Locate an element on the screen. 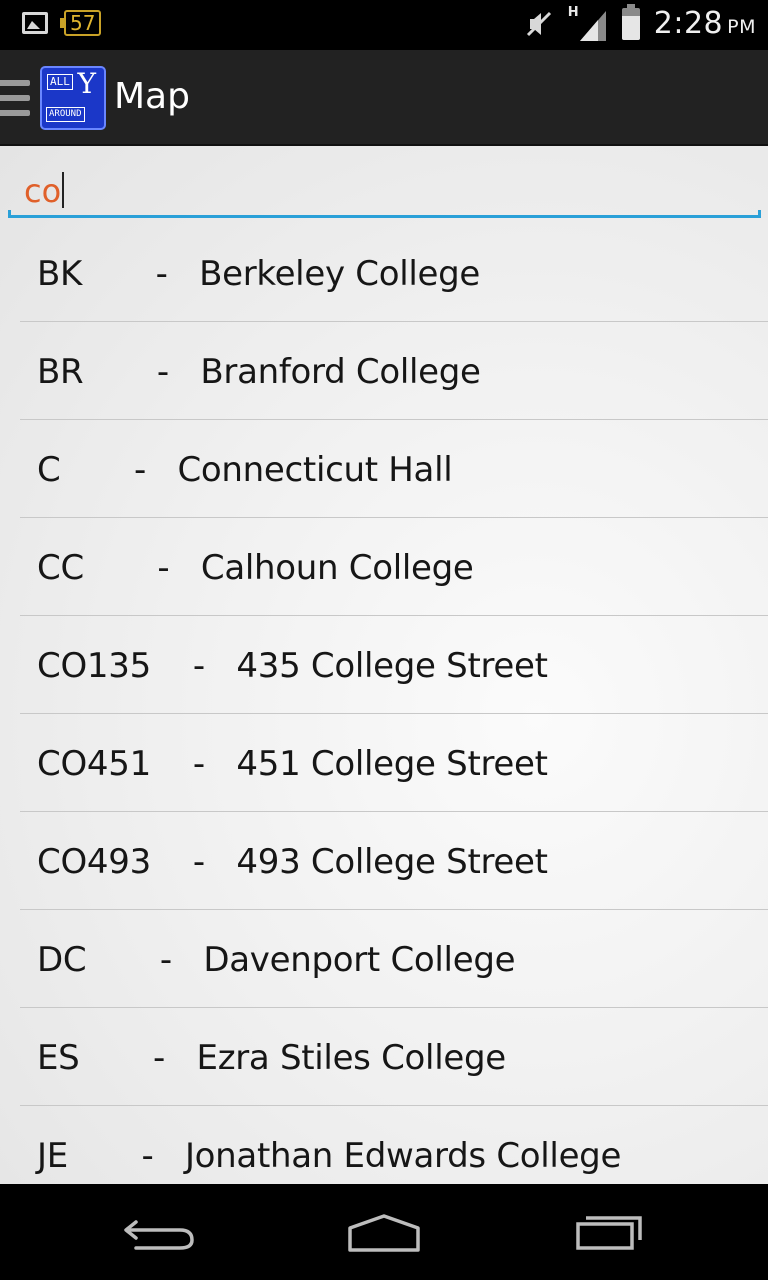  list-item: DC - Davenport College is located at coordinates (394, 959).